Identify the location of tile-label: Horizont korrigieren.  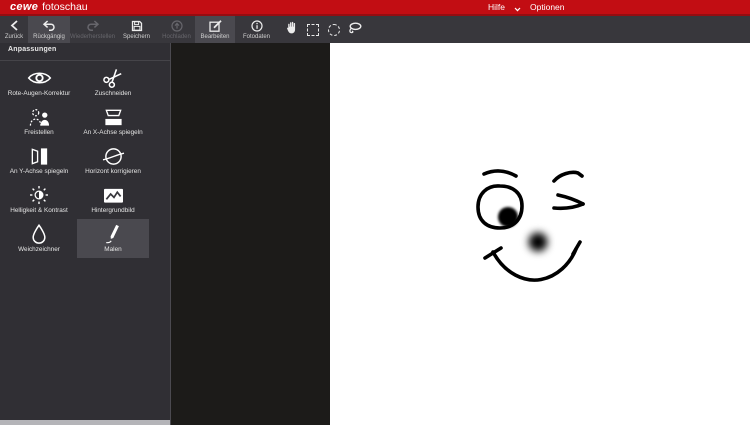
(113, 172).